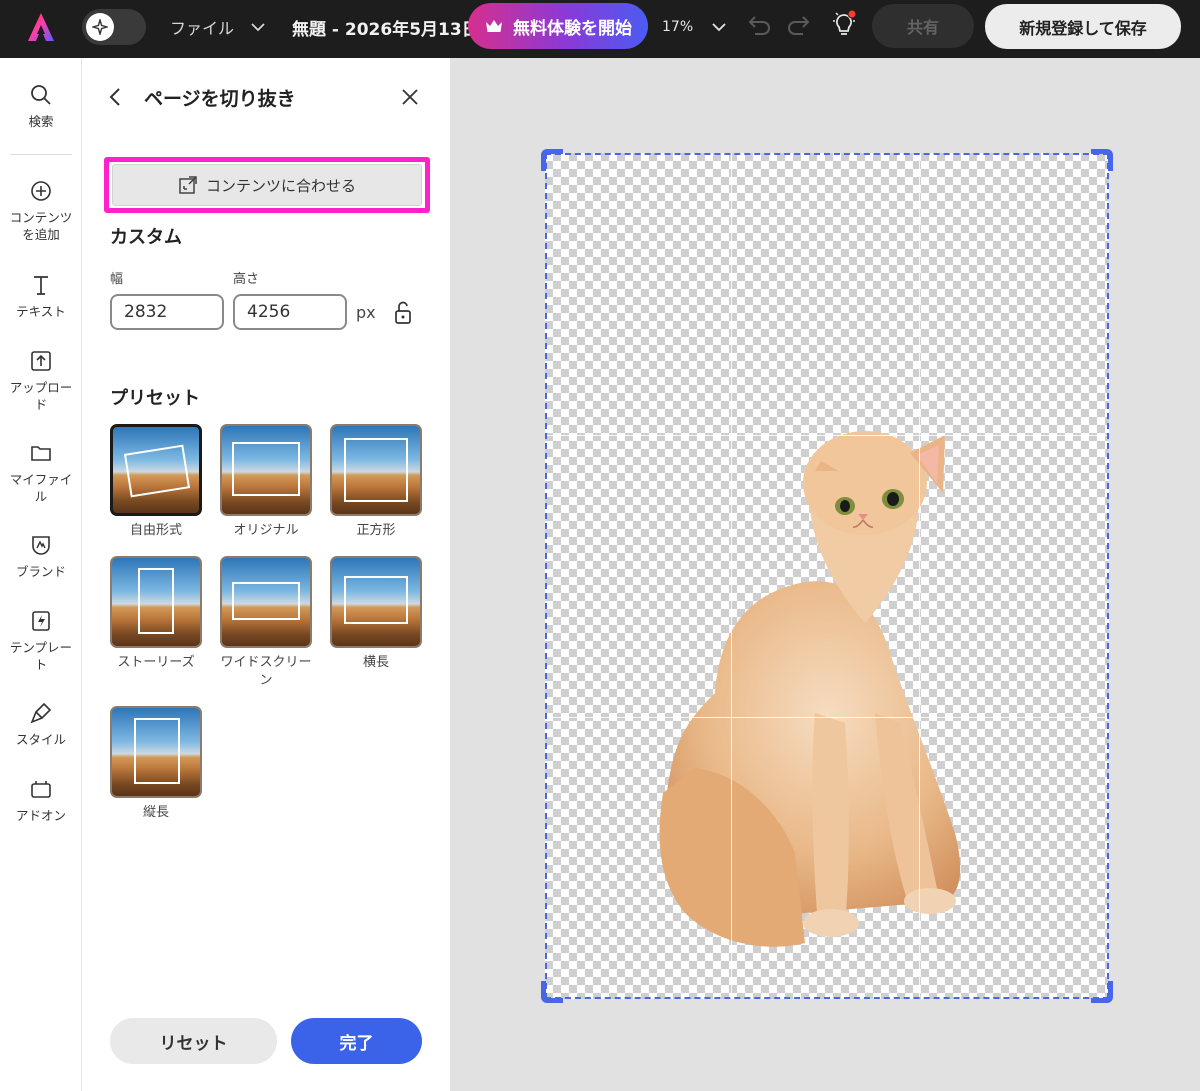 This screenshot has width=1200, height=1091. What do you see at coordinates (366, 312) in the screenshot?
I see `unit-label: px` at bounding box center [366, 312].